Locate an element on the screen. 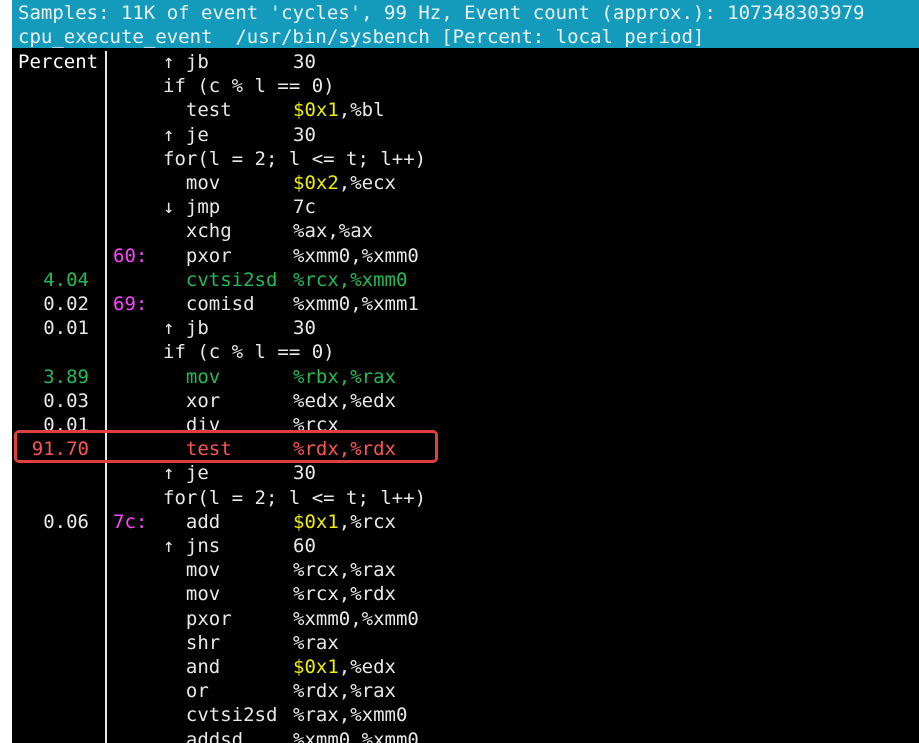 The width and height of the screenshot is (919, 743). instruction-mnemonic: add is located at coordinates (192, 521).